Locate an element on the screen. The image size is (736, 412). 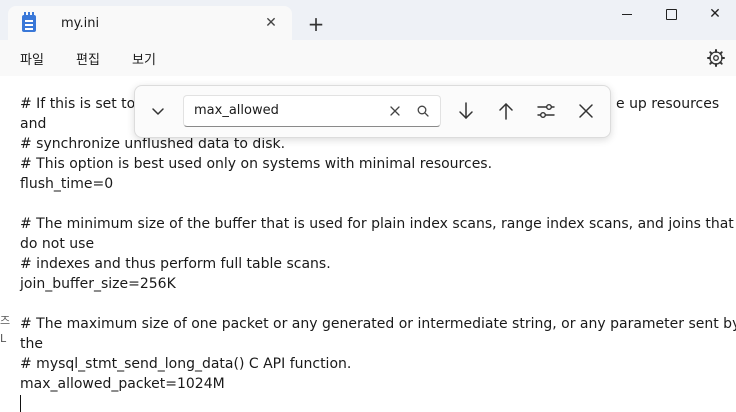
minimize-icon is located at coordinates (627, 14).